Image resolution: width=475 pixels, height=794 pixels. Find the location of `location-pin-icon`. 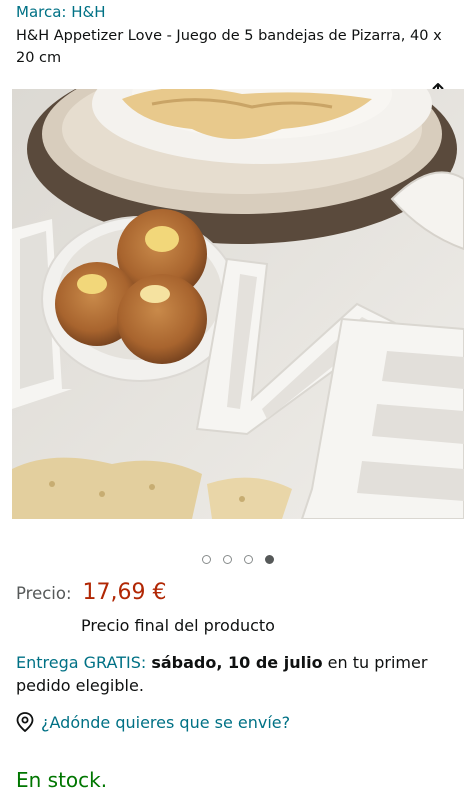

location-pin-icon is located at coordinates (25, 722).